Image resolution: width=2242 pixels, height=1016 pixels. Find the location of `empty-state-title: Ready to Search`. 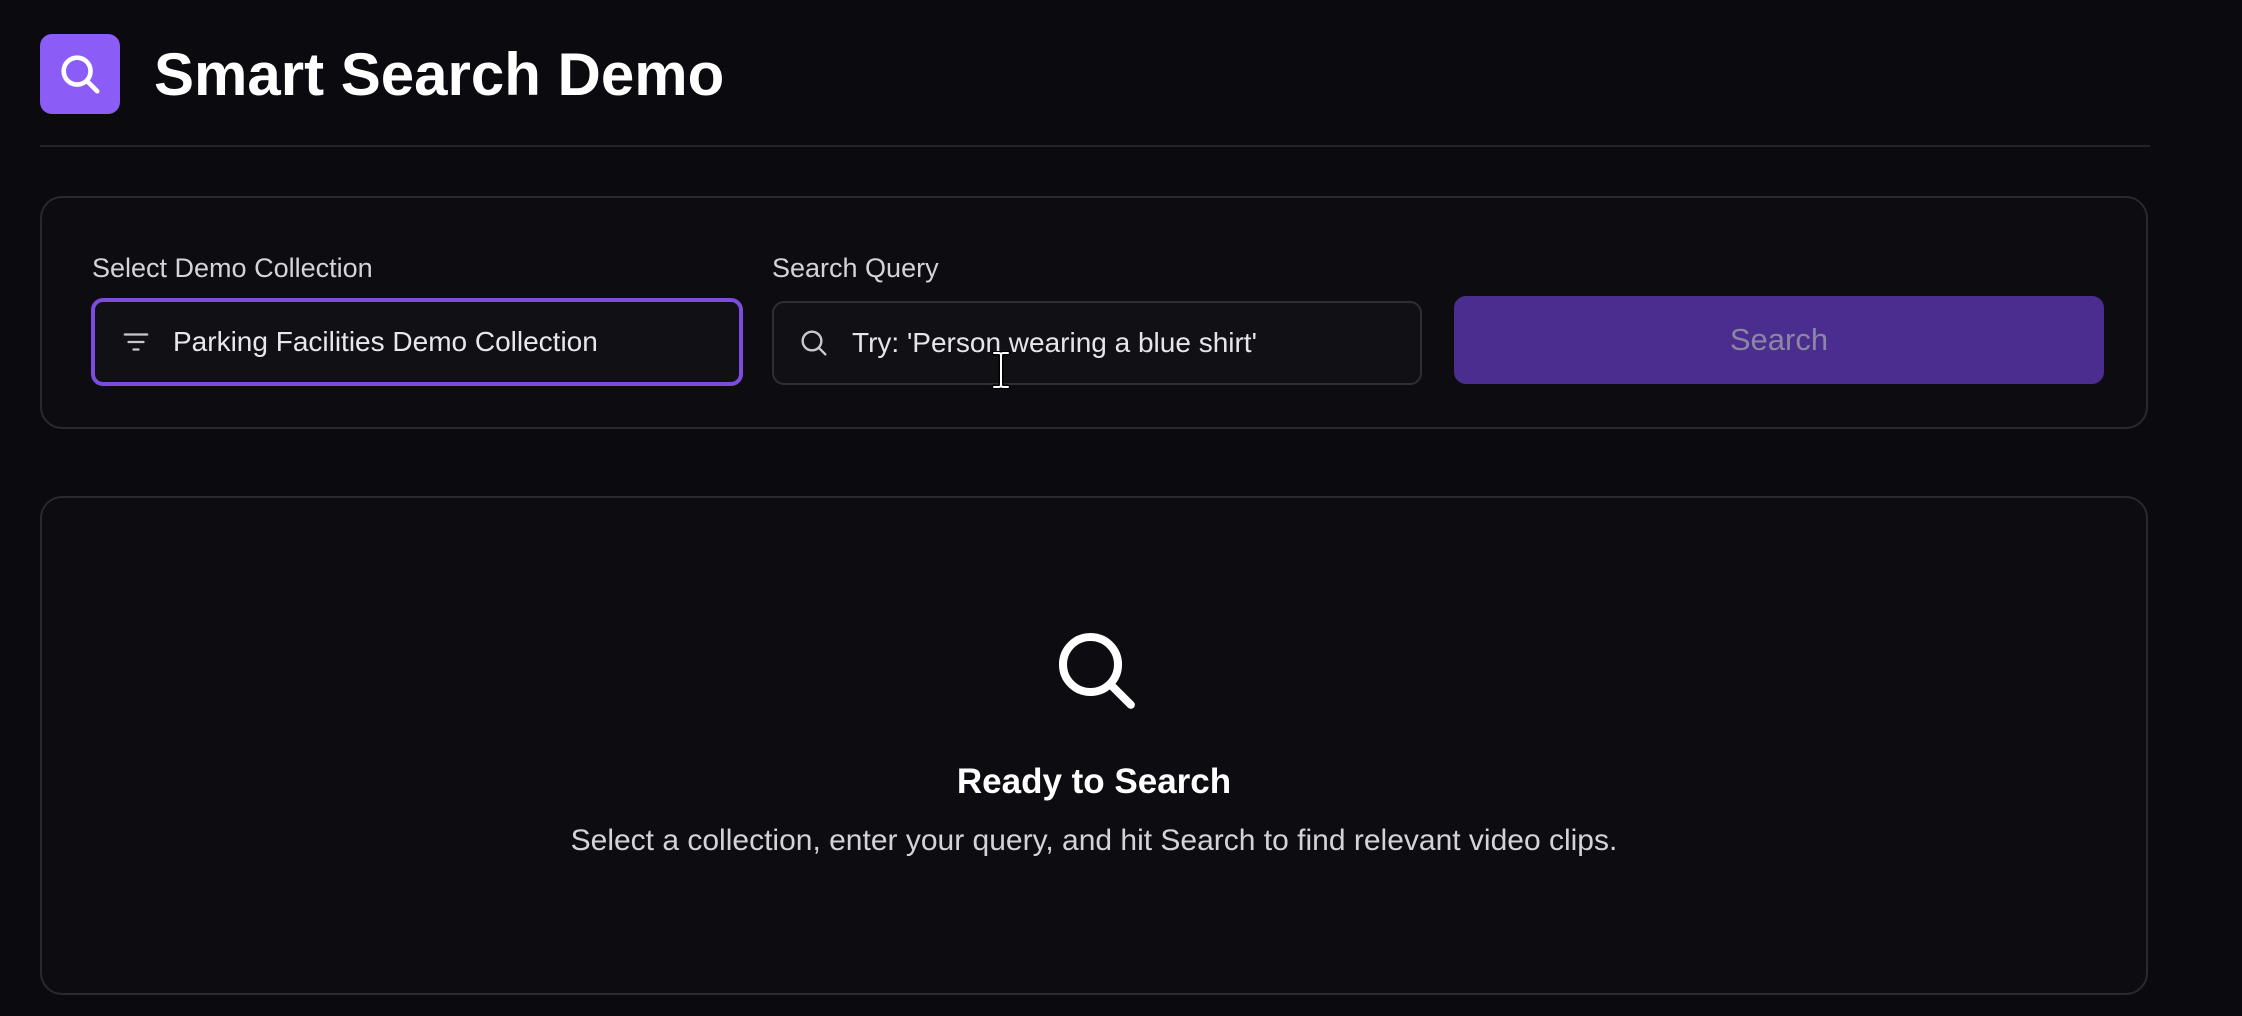

empty-state-title: Ready to Search is located at coordinates (1094, 781).